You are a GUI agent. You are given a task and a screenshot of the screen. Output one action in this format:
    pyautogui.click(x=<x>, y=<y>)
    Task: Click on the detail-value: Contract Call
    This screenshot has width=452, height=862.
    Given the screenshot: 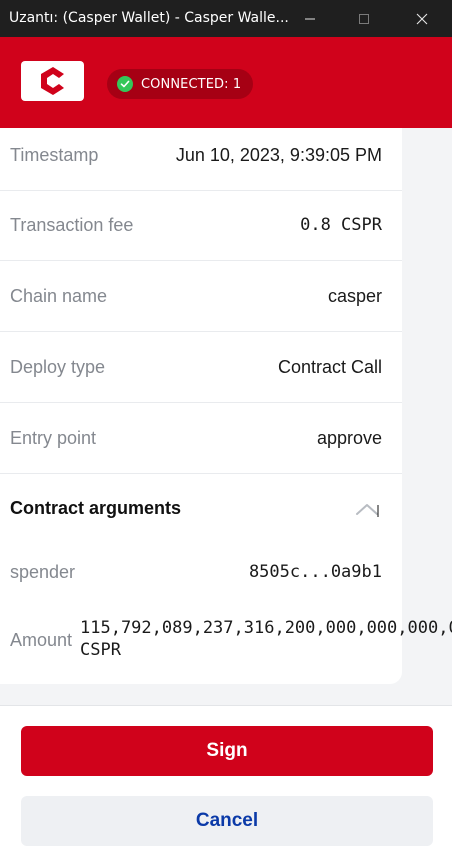 What is the action you would take?
    pyautogui.click(x=329, y=366)
    